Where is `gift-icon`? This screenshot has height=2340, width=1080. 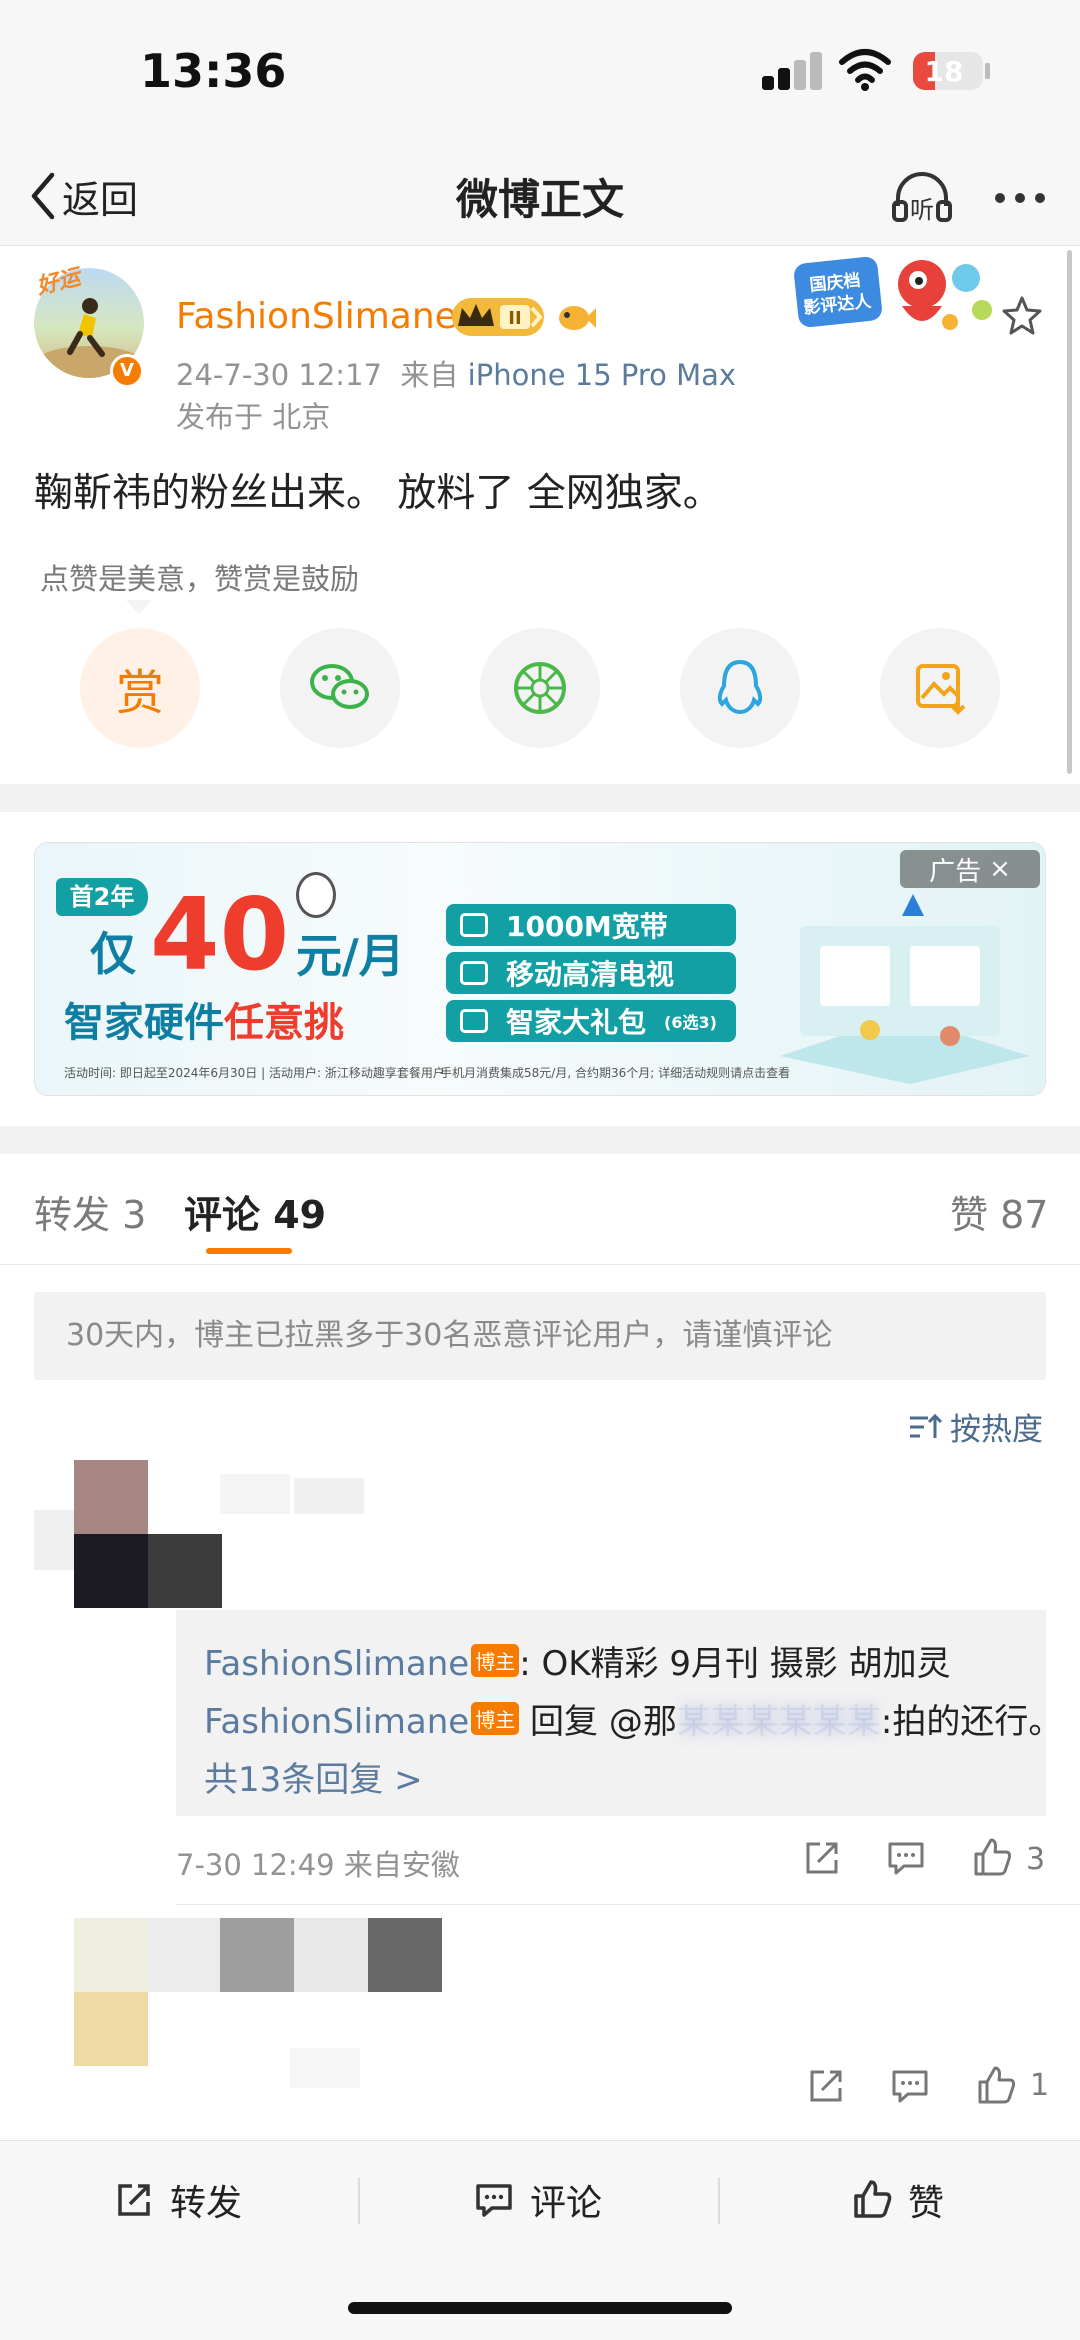
gift-icon is located at coordinates (474, 1021).